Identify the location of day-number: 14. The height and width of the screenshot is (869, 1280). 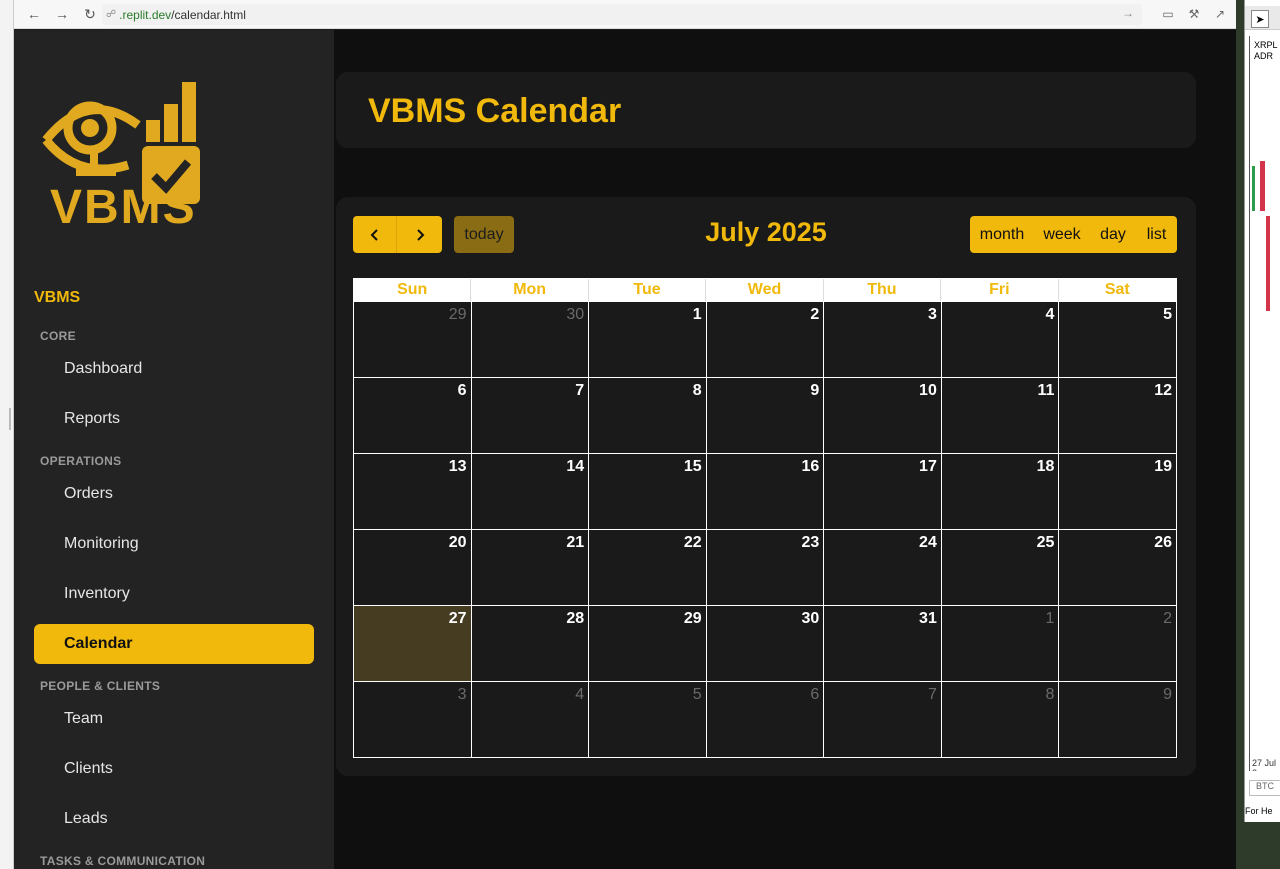
(575, 467).